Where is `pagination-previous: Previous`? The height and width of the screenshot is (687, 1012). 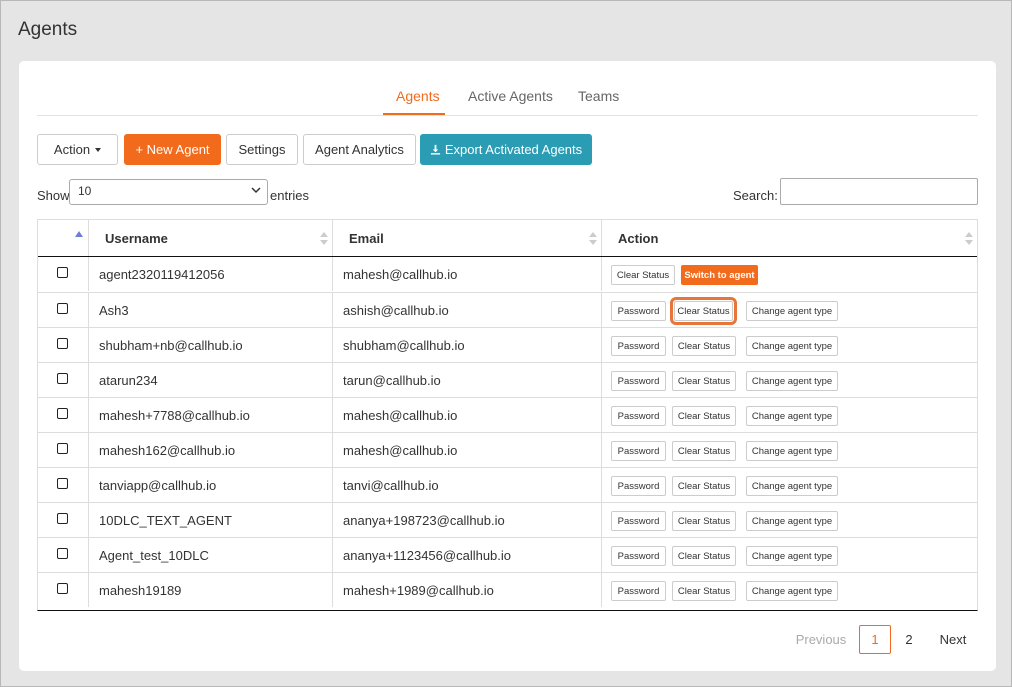 pagination-previous: Previous is located at coordinates (821, 639).